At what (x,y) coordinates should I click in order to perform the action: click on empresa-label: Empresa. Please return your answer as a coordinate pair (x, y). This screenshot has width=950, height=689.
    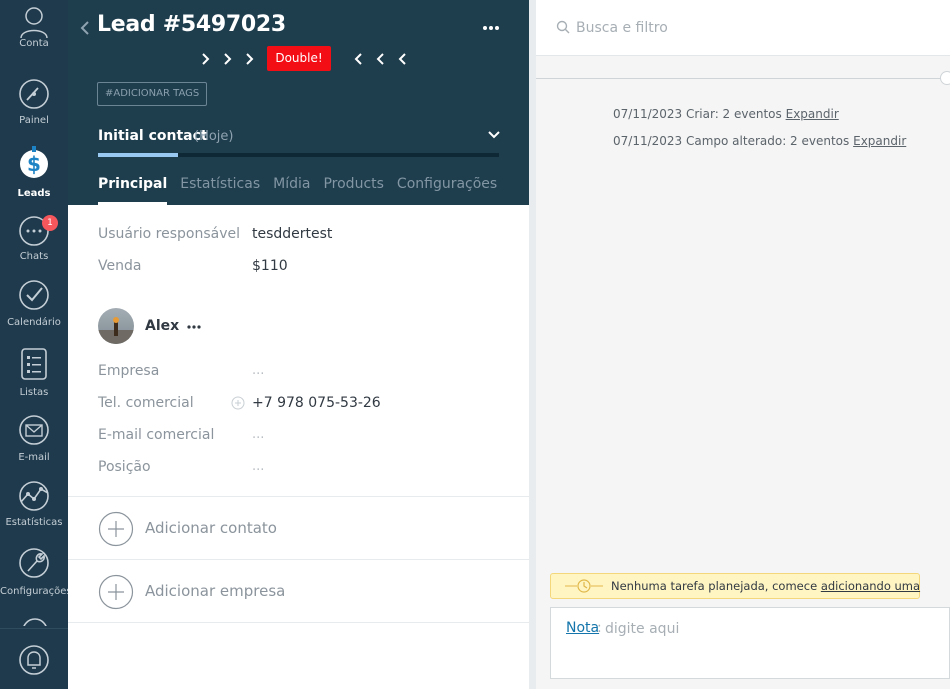
    Looking at the image, I should click on (129, 371).